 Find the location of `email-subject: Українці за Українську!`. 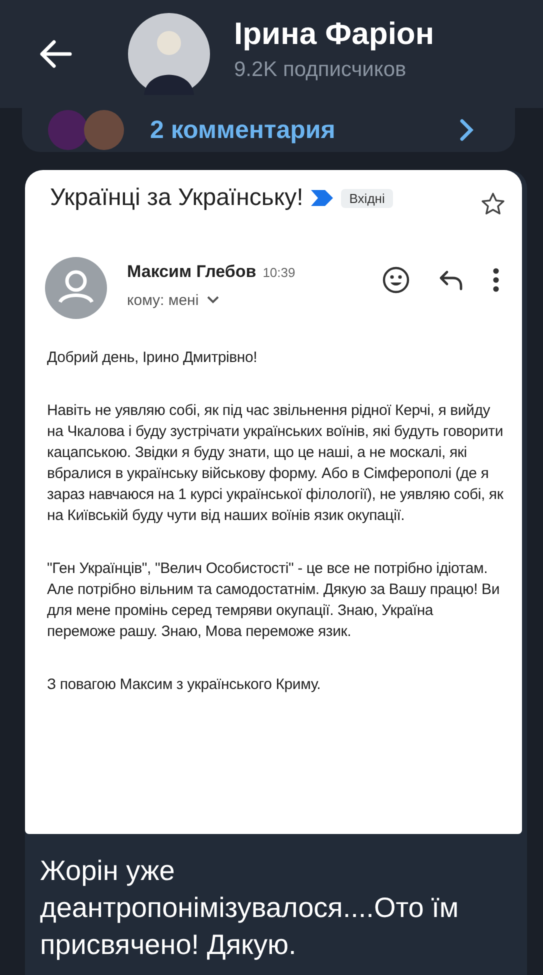

email-subject: Українці за Українську! is located at coordinates (177, 198).